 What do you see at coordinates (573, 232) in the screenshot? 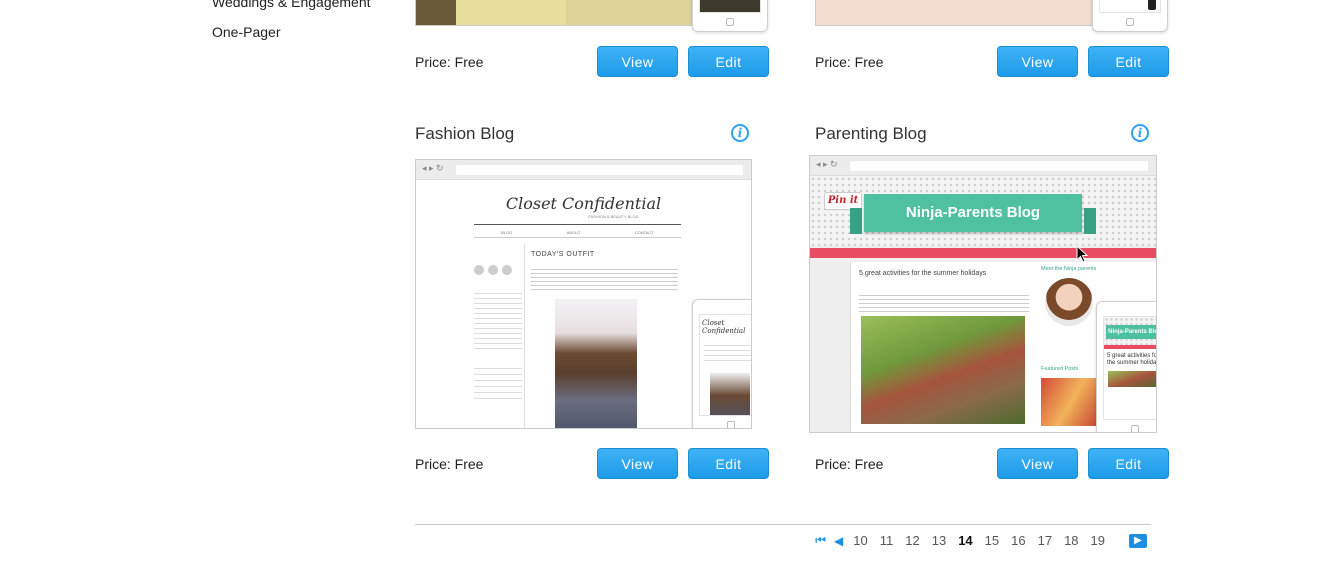
I see `preview-nav-item: ABOUT` at bounding box center [573, 232].